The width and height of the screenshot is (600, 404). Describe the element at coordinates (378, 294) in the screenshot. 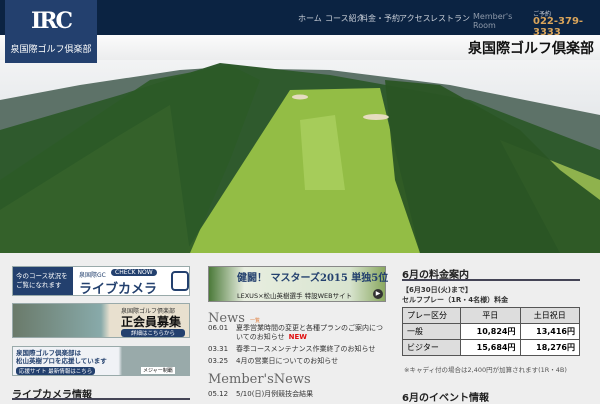

I see `play-icon: ▶` at that location.